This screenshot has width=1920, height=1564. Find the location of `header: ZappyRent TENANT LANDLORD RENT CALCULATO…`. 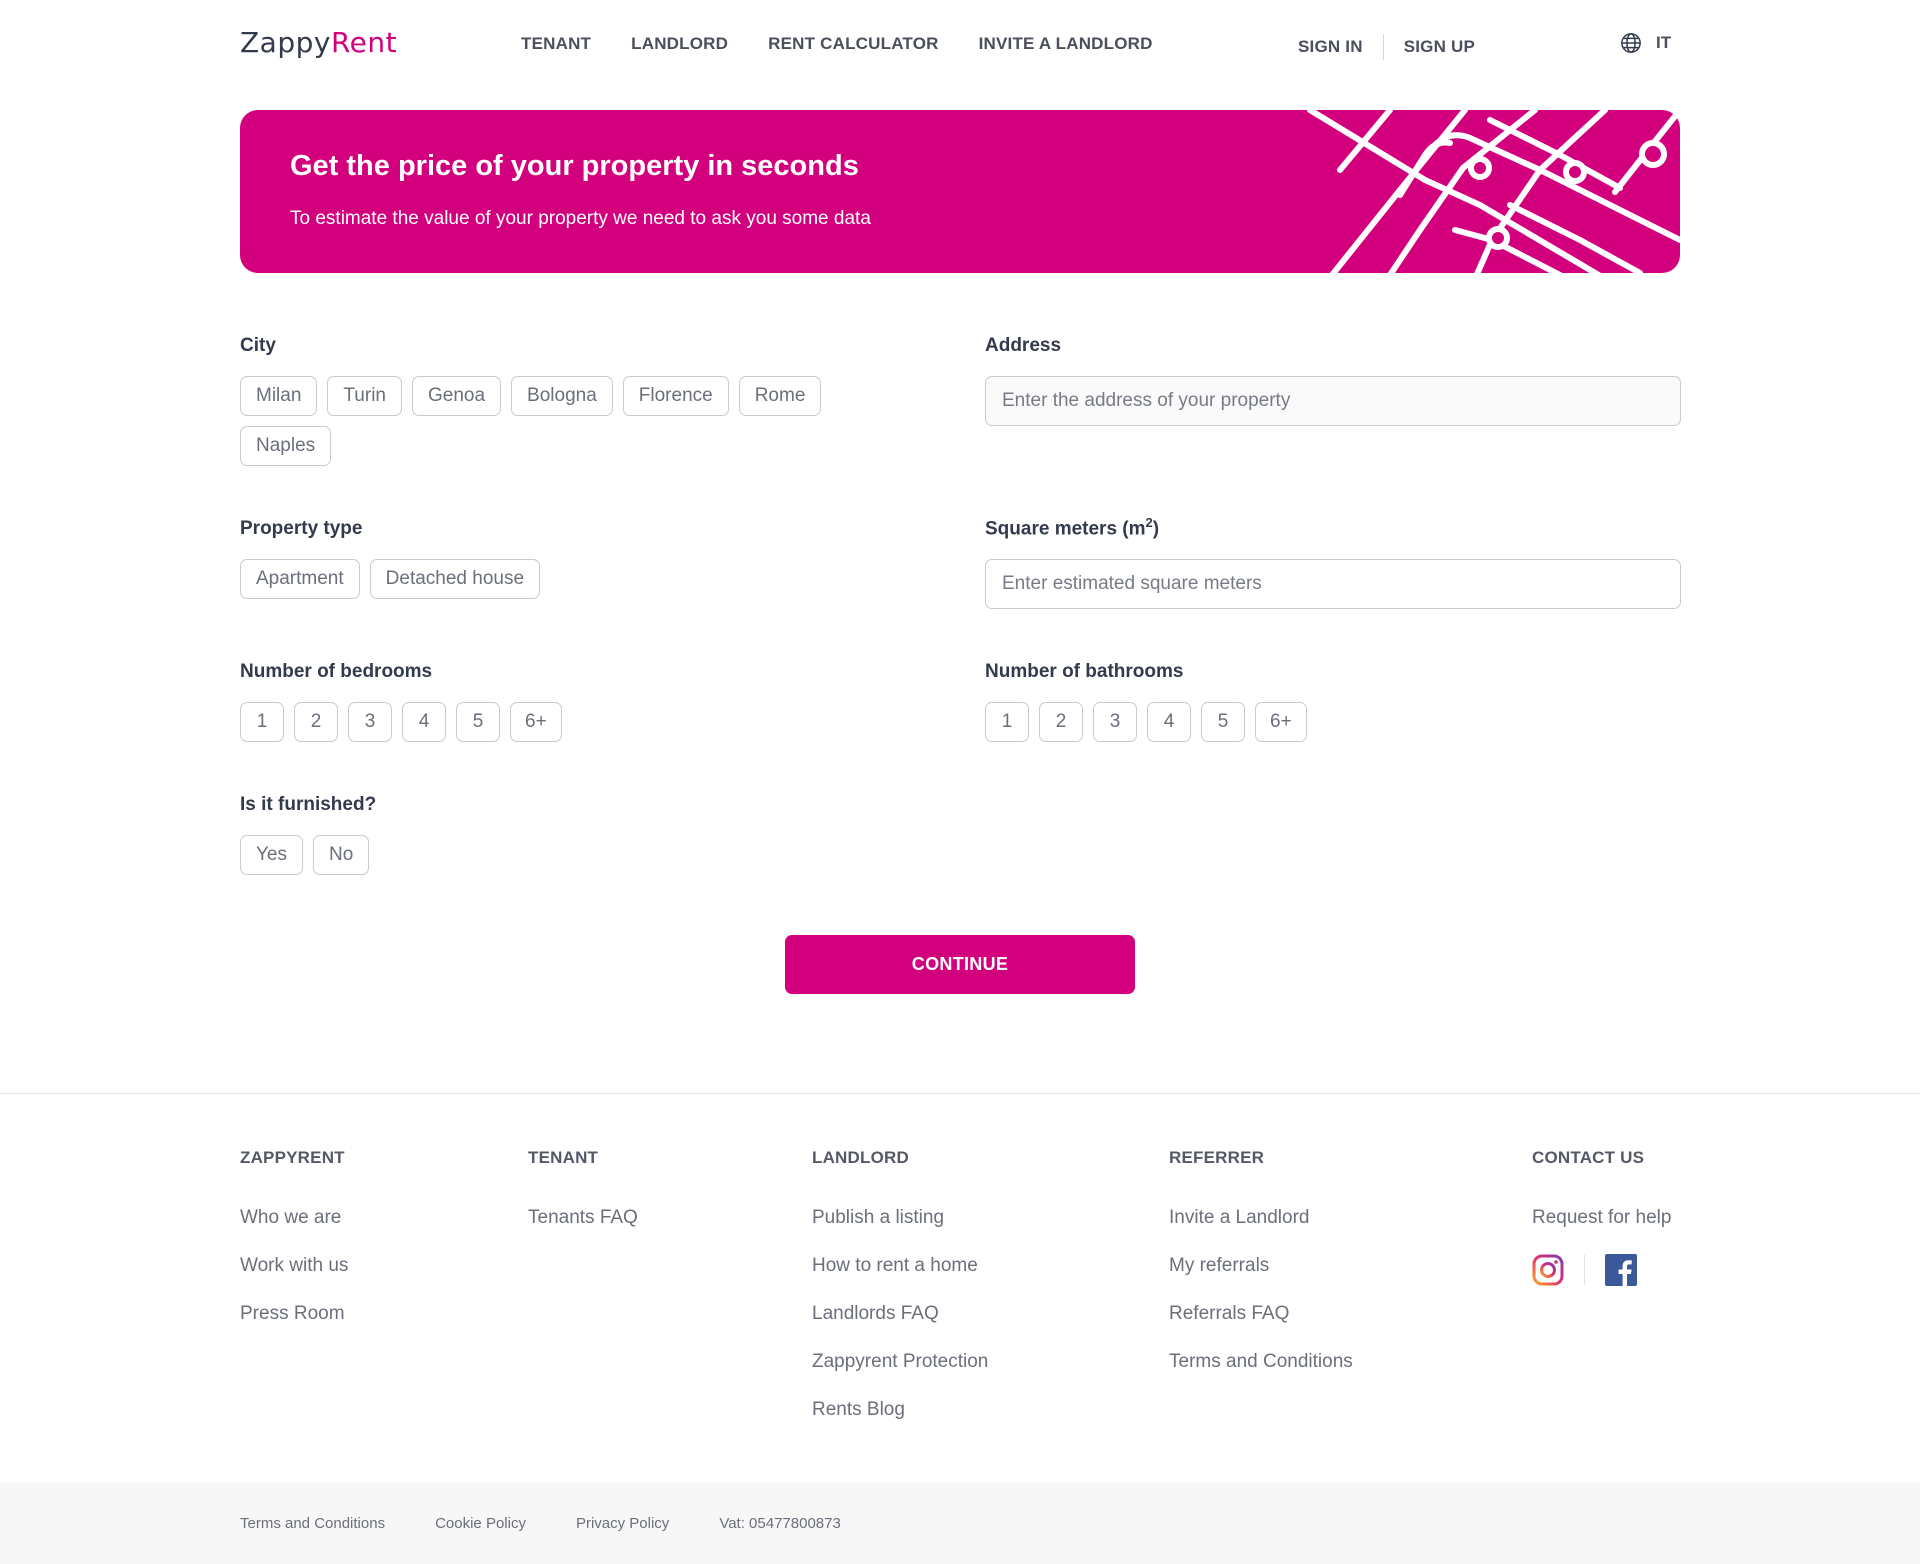

header: ZappyRent TENANT LANDLORD RENT CALCULATO… is located at coordinates (960, 45).